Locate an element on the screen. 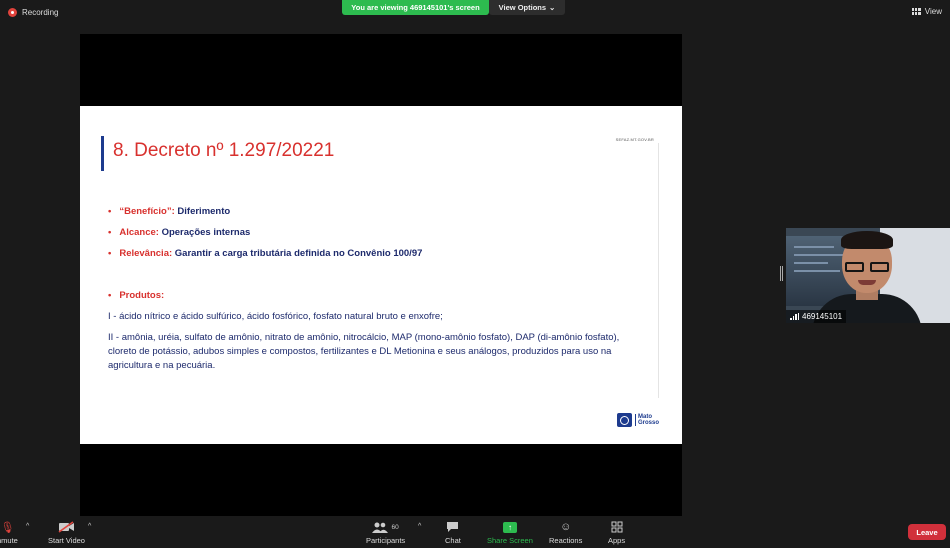 The height and width of the screenshot is (548, 950). recording-label: Recording is located at coordinates (40, 12).